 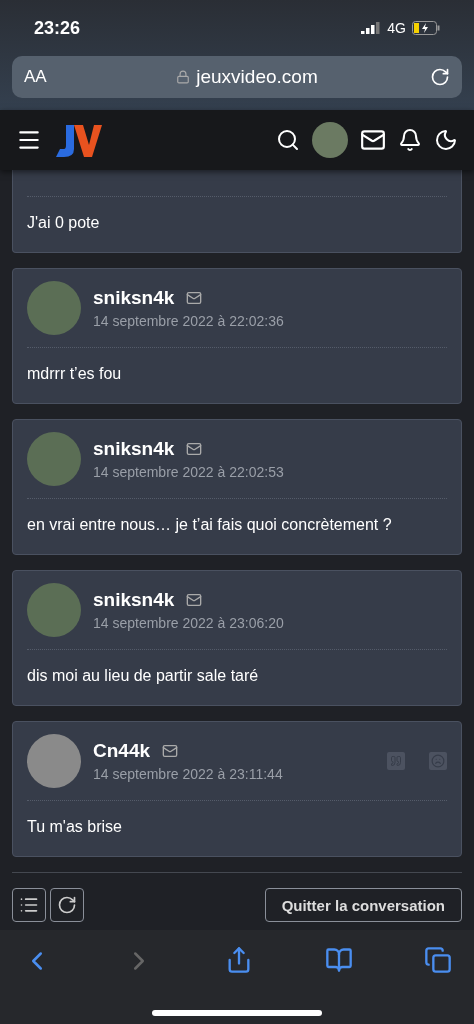 What do you see at coordinates (75, 827) in the screenshot?
I see `message-text: Tu m'as brise` at bounding box center [75, 827].